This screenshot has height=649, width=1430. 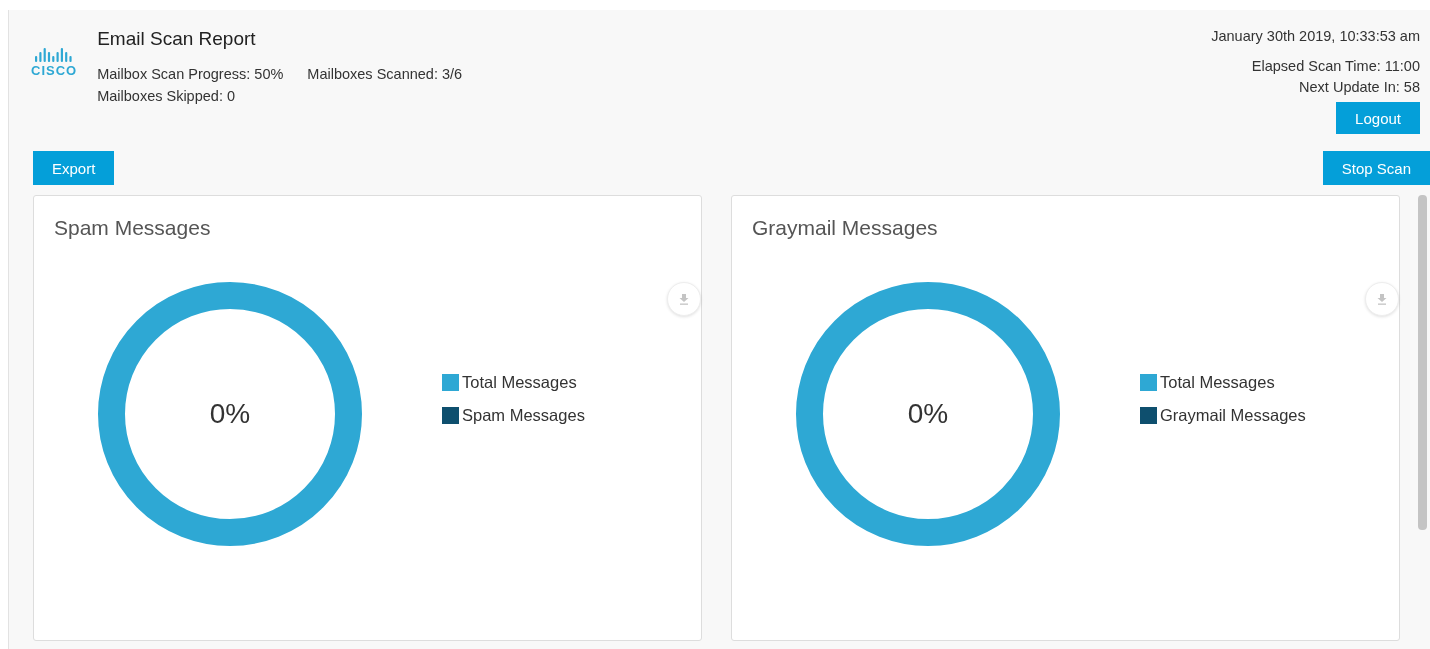 I want to click on legend-label: Graymail Messages, so click(x=1233, y=415).